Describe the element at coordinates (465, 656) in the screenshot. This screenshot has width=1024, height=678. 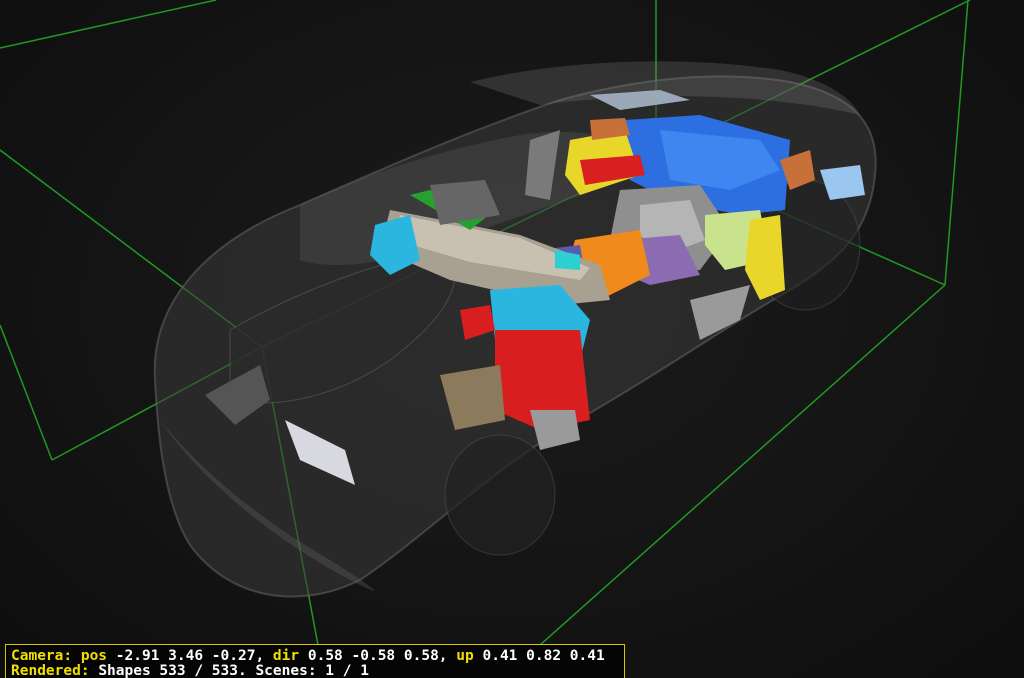
I see `up-label: up` at that location.